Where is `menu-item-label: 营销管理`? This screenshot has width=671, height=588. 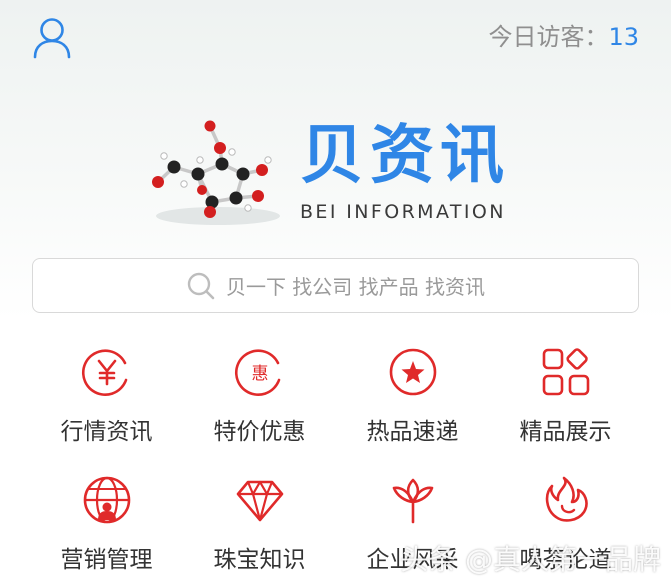 menu-item-label: 营销管理 is located at coordinates (106, 560).